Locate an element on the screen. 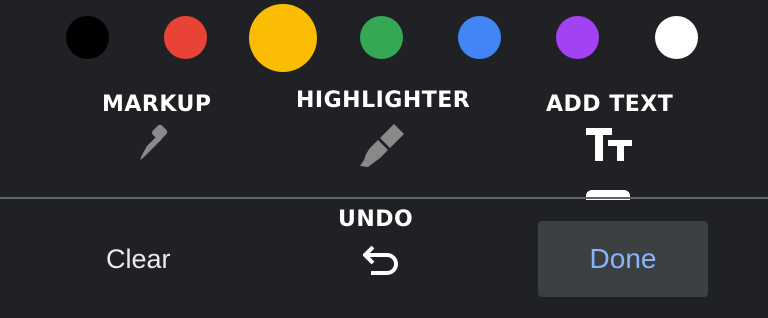  undo-icon is located at coordinates (382, 262).